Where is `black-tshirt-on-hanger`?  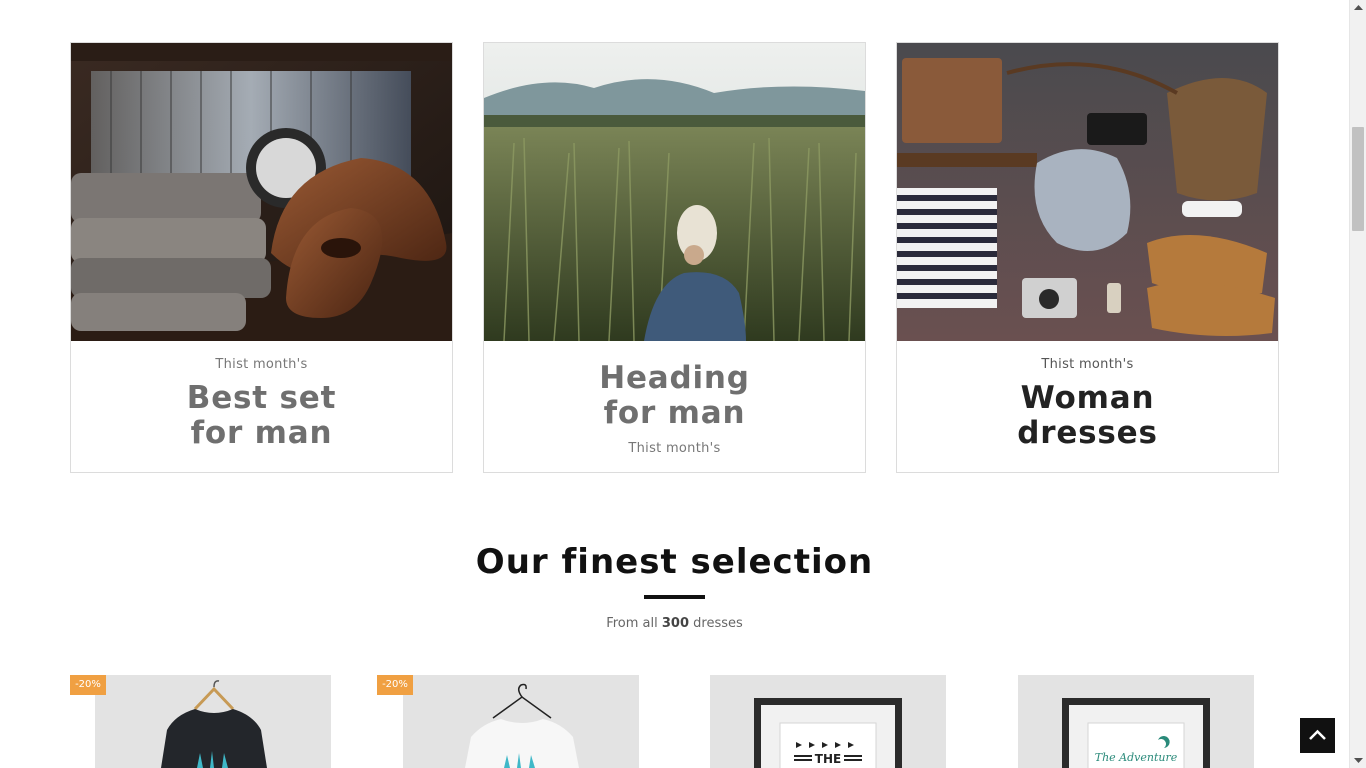
black-tshirt-on-hanger is located at coordinates (213, 721).